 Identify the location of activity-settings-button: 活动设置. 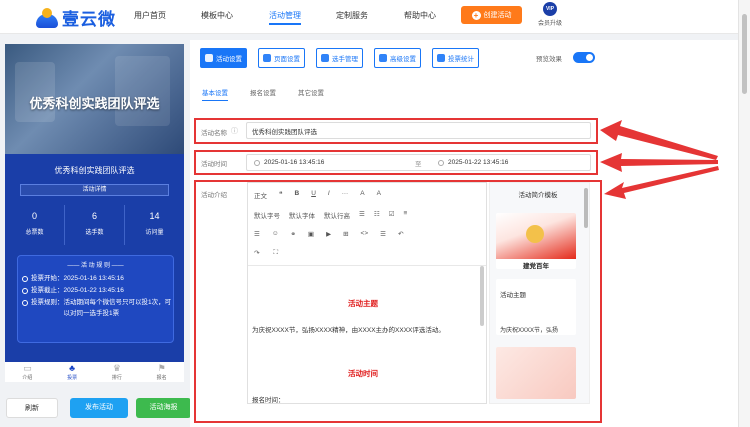
(223, 58).